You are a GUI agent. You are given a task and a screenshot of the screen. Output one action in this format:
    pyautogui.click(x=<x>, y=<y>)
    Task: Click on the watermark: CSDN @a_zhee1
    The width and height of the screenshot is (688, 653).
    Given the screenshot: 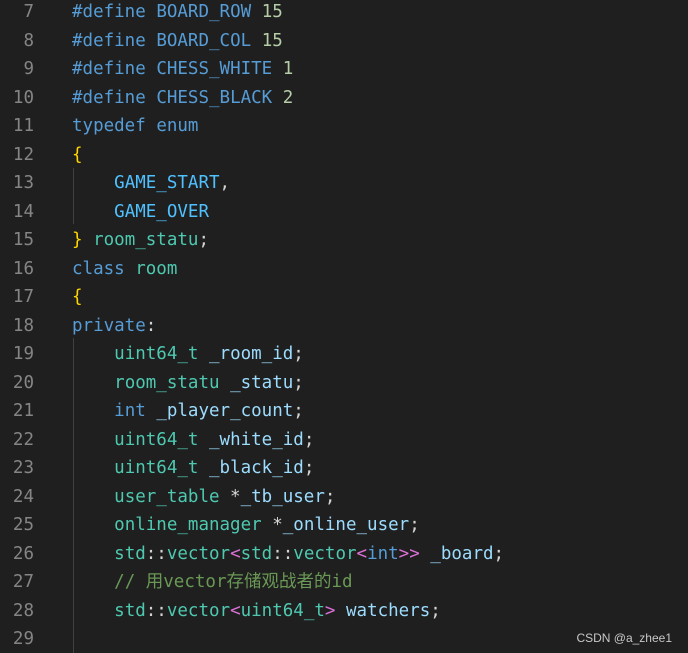 What is the action you would take?
    pyautogui.click(x=624, y=638)
    